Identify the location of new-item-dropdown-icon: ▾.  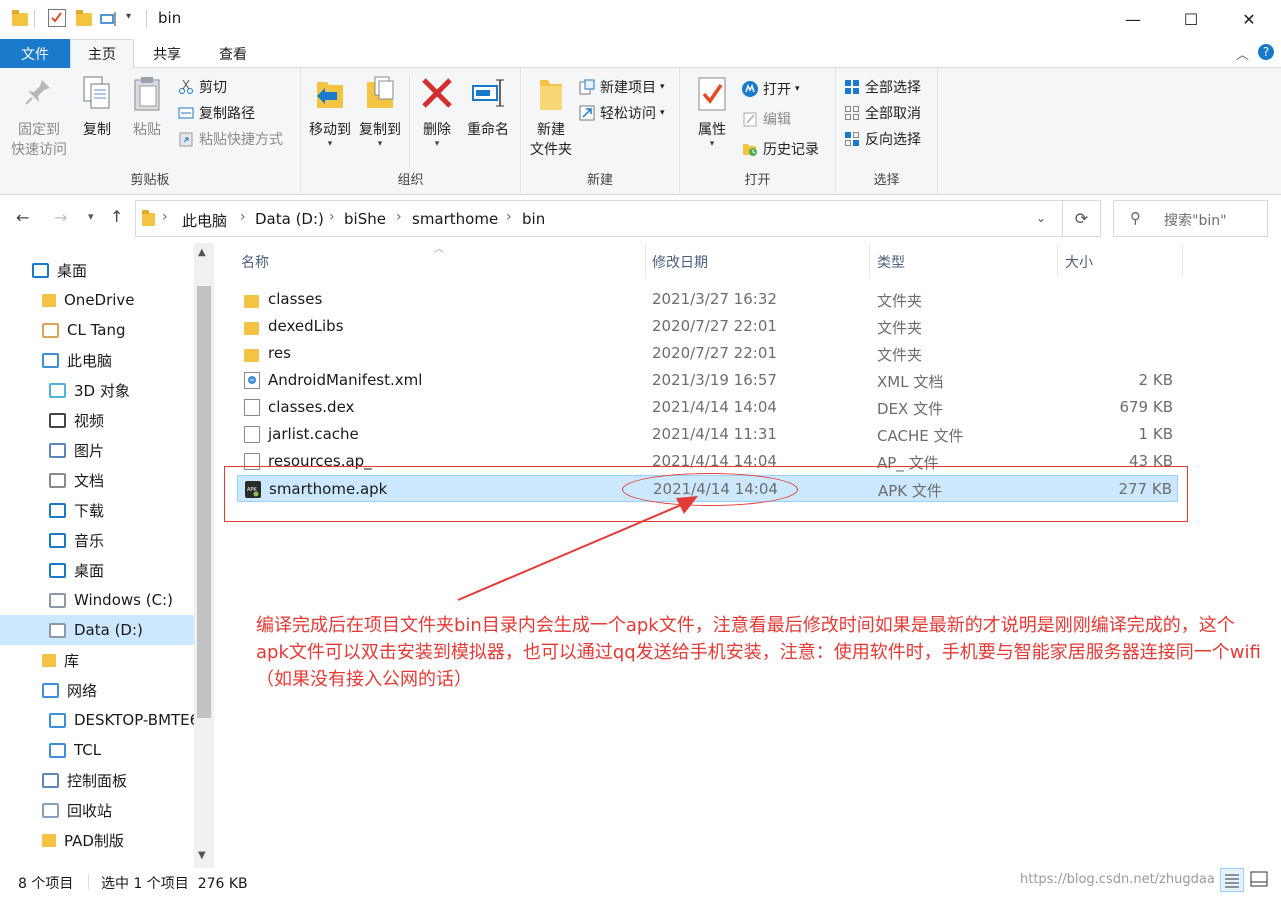
(662, 87).